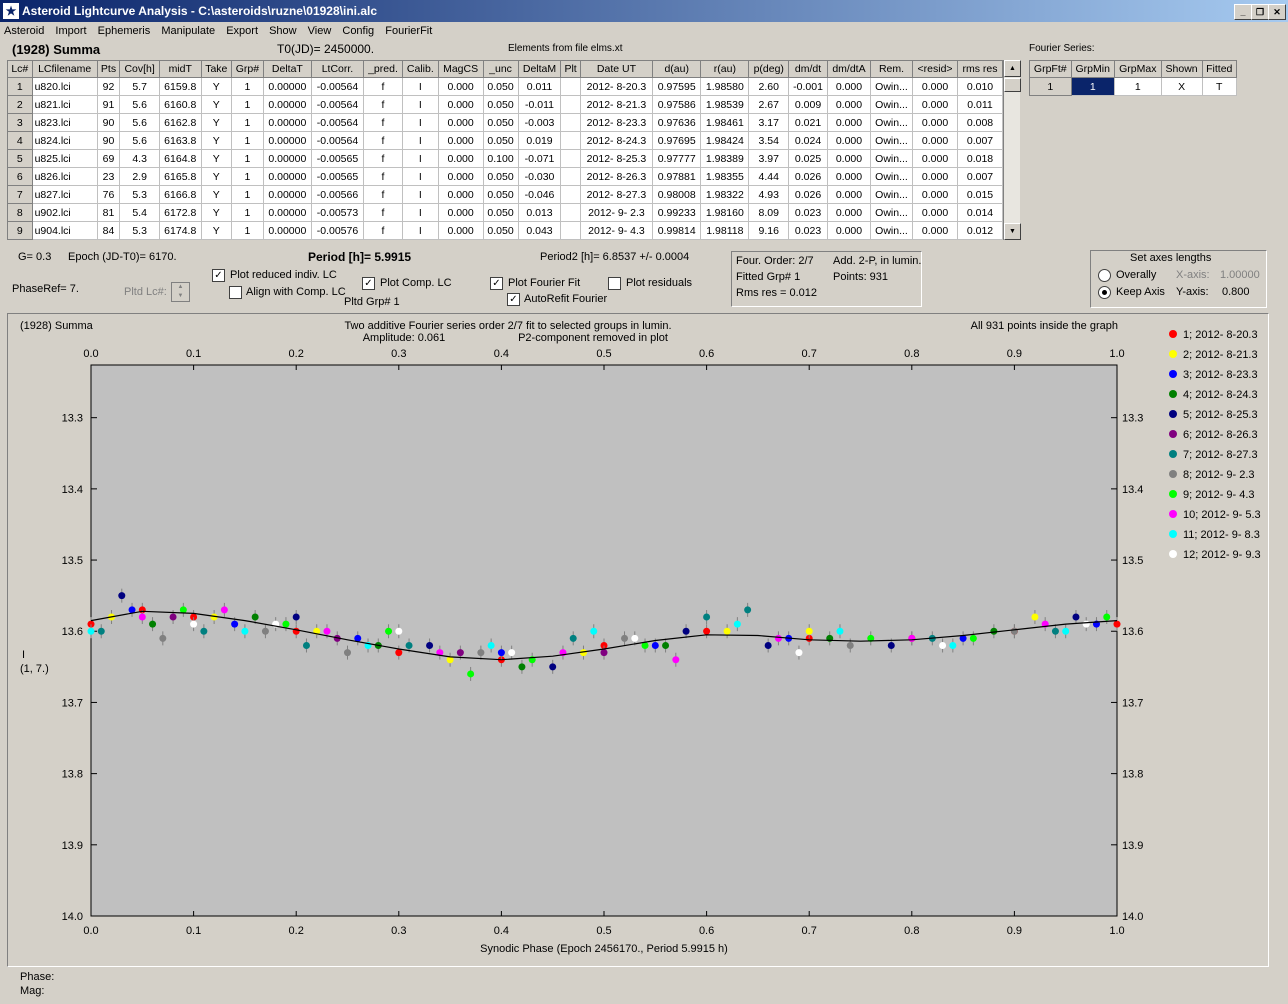  I want to click on table-cell: 23, so click(108, 176).